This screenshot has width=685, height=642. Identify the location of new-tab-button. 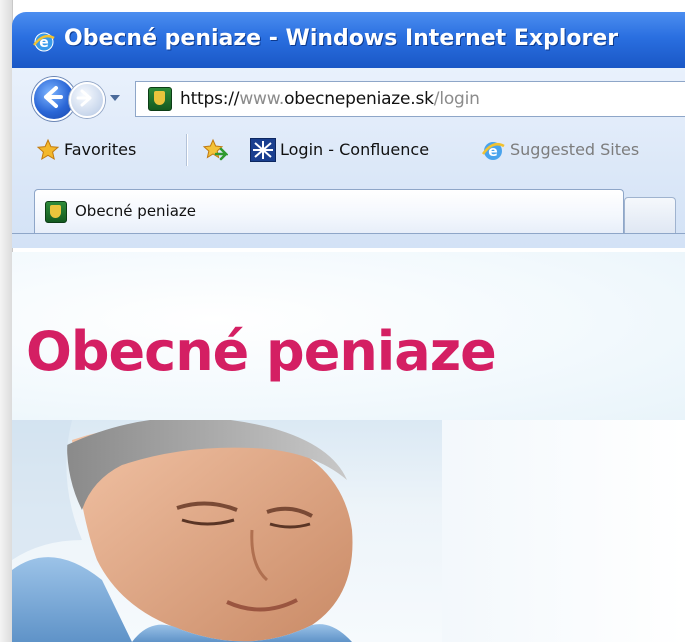
(650, 215).